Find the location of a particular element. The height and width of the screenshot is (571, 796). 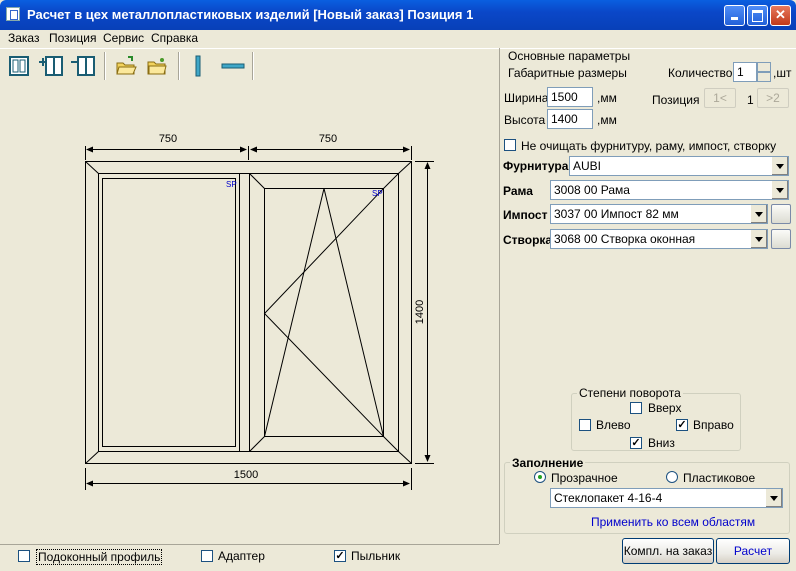

position-prev-button: 1< is located at coordinates (720, 98).